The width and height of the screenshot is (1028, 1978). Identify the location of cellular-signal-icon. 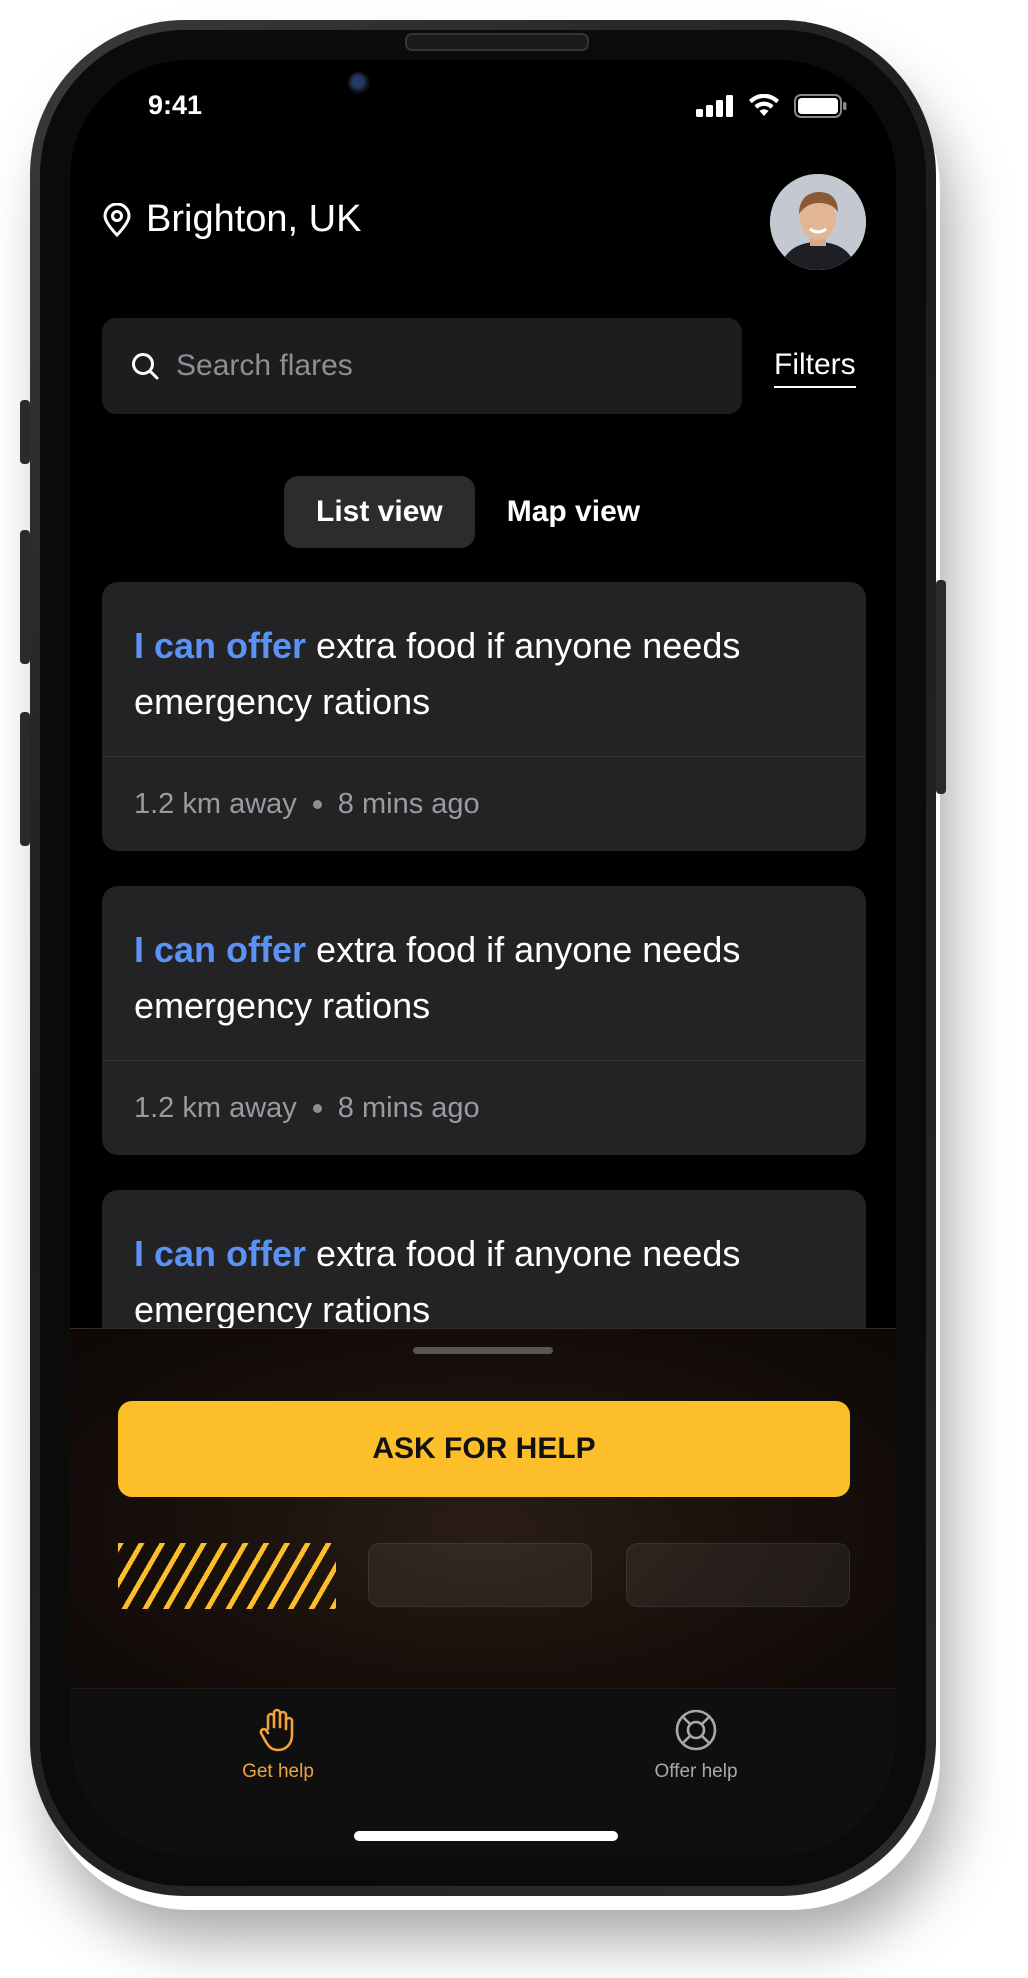
(714, 106).